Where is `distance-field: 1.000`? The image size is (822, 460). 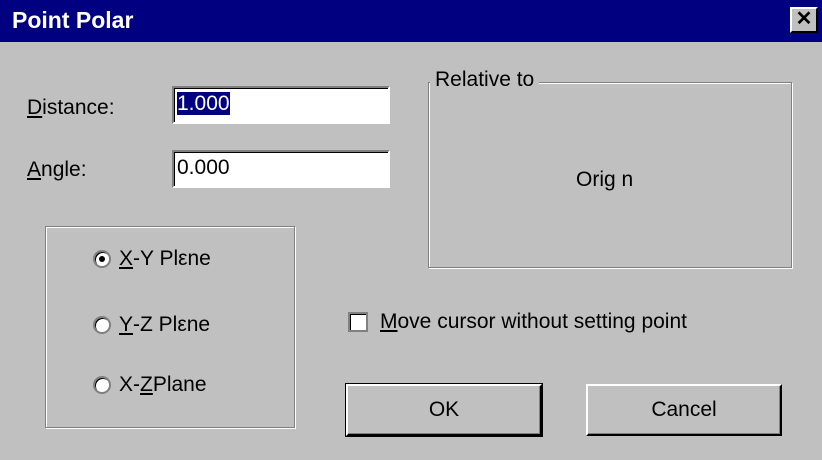
distance-field: 1.000 is located at coordinates (281, 105).